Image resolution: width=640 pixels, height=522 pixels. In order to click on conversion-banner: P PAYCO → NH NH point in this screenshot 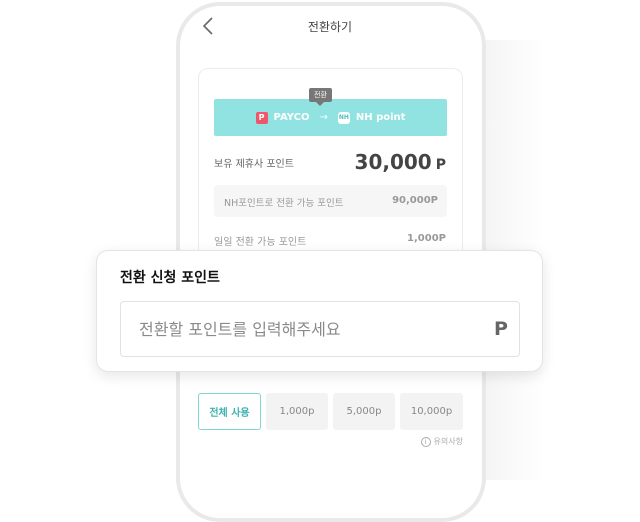, I will do `click(330, 117)`.